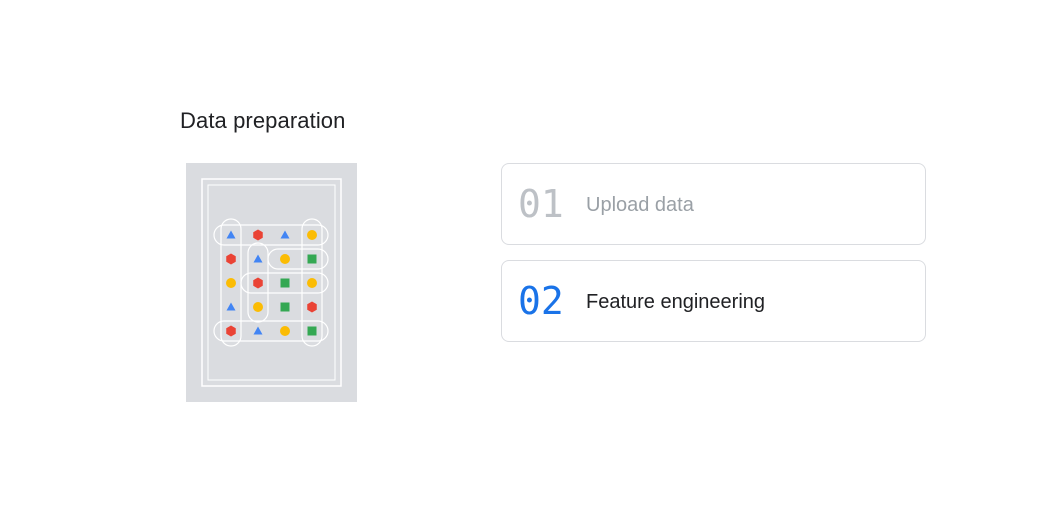 The height and width of the screenshot is (528, 1043). Describe the element at coordinates (298, 259) in the screenshot. I see `row-pill` at that location.